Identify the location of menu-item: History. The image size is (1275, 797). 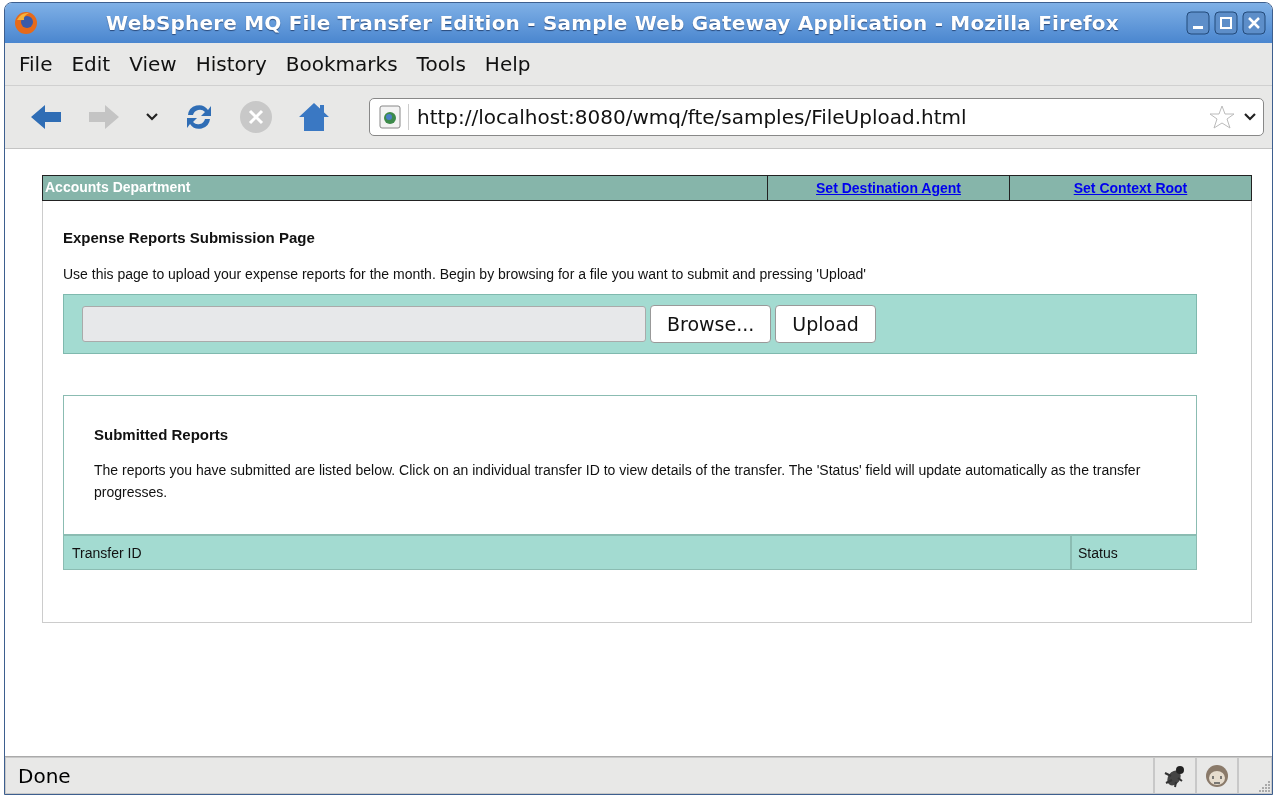
(231, 64).